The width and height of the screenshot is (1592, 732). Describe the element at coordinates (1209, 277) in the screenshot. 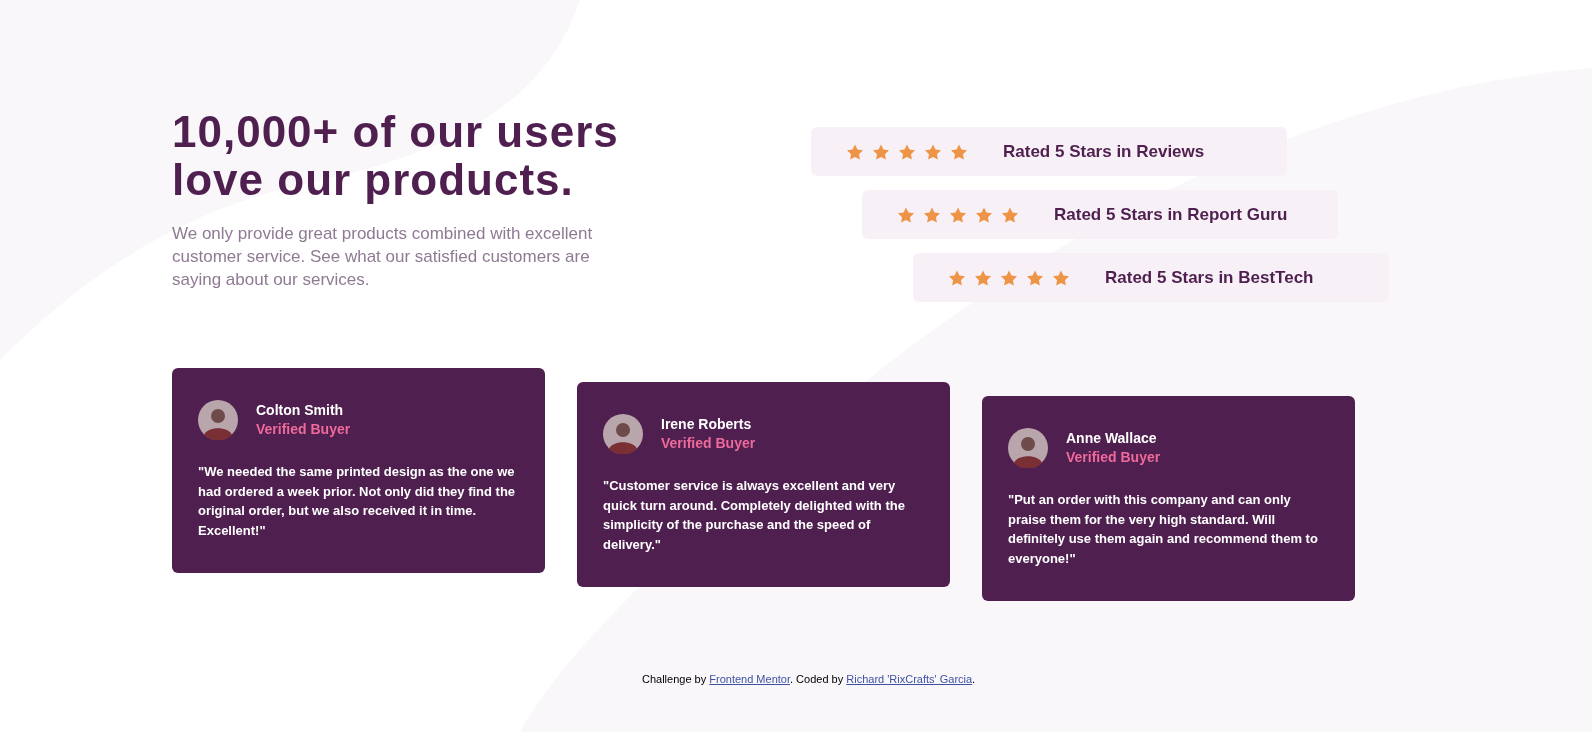

I see `rating-label: Rated 5 Stars in BestTech` at that location.